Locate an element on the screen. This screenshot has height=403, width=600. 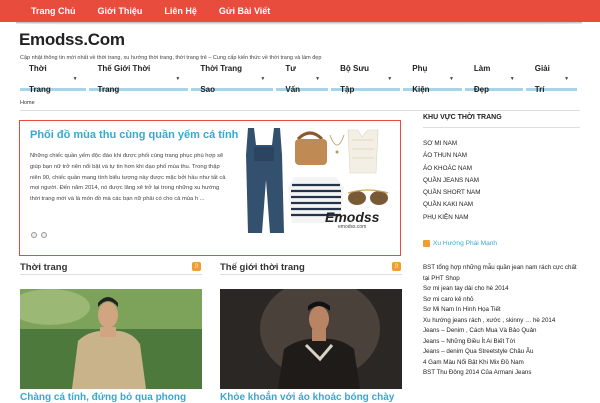
nav-item-thoi-trang-sao: Thời Trang Sao ▼ is located at coordinates (232, 79).